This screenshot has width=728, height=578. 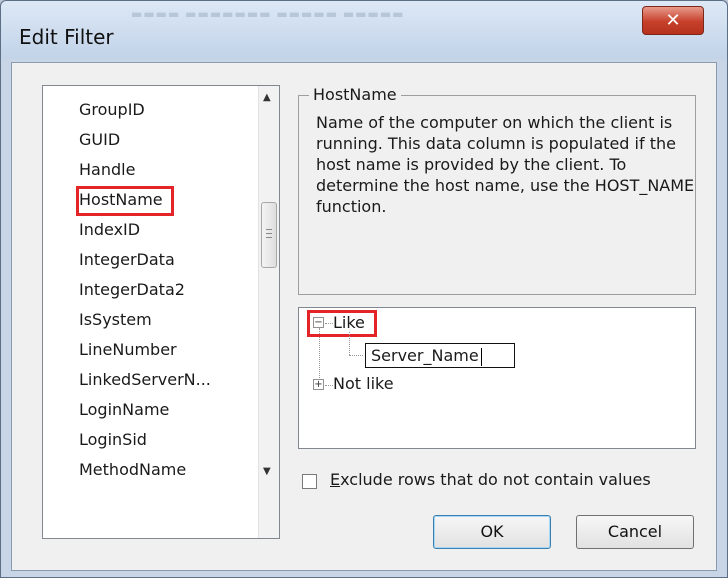 I want to click on ok-button: OK, so click(x=492, y=532).